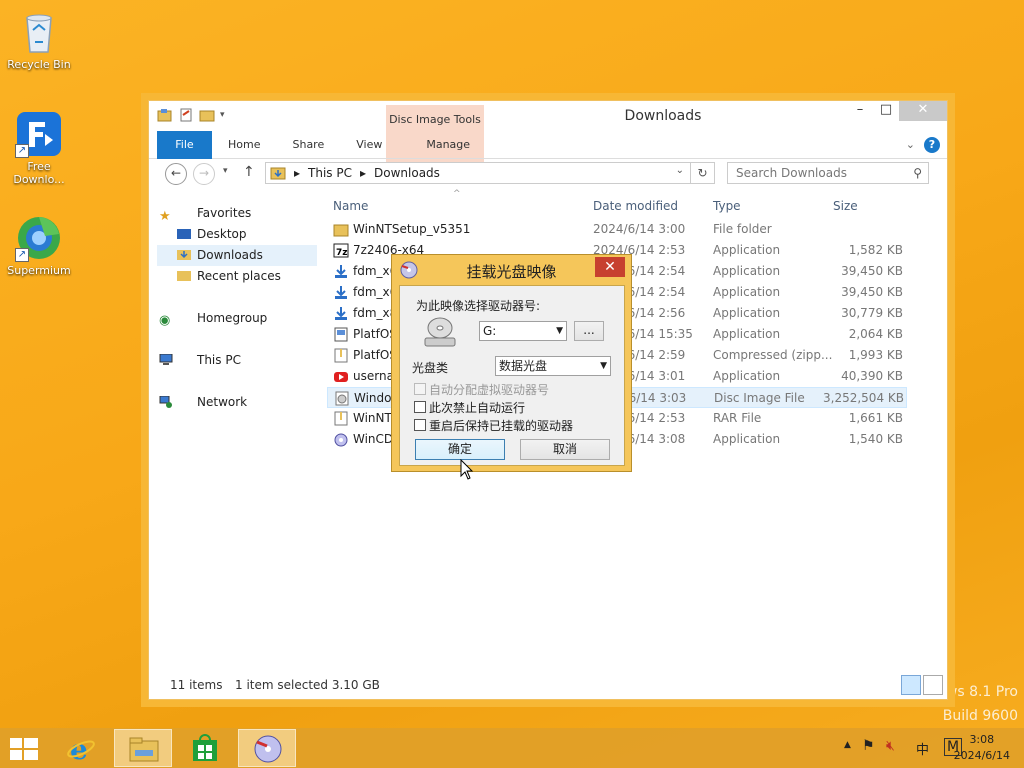 Image resolution: width=1024 pixels, height=768 pixels. I want to click on refresh-icon: ↻, so click(702, 173).